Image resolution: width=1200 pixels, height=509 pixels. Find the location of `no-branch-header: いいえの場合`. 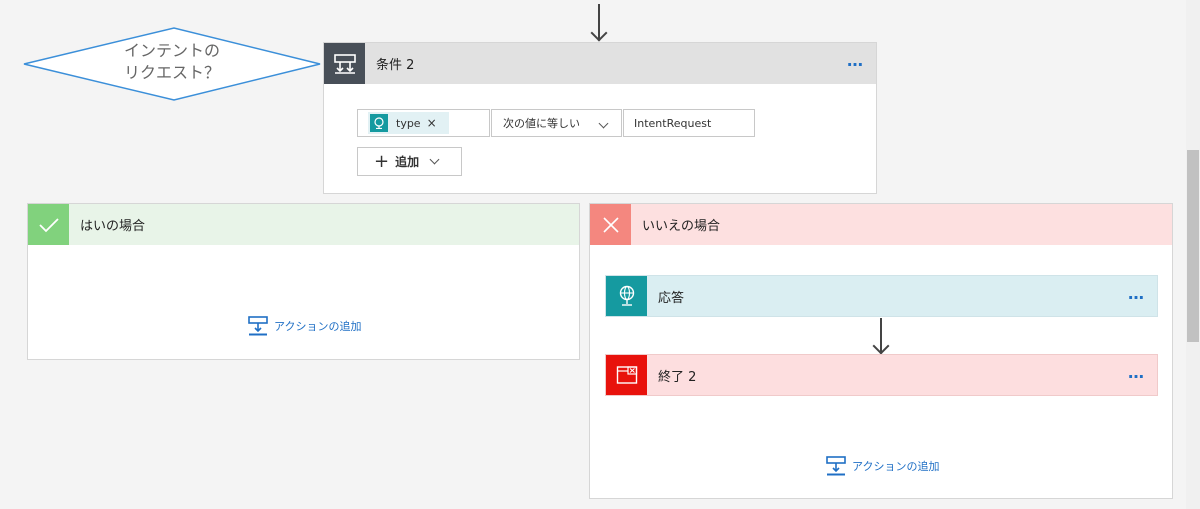

no-branch-header: いいえの場合 is located at coordinates (881, 224).